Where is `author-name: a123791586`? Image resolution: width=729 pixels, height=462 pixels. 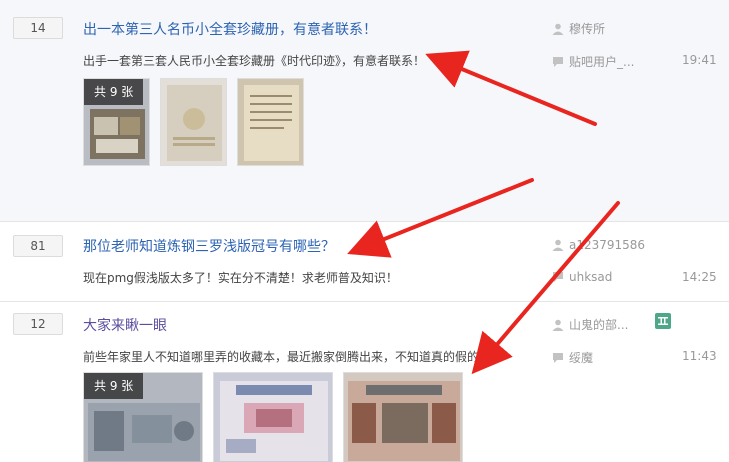
author-name: a123791586 is located at coordinates (607, 245).